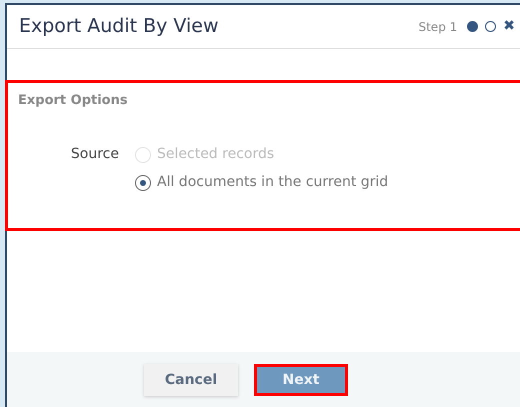 Image resolution: width=520 pixels, height=407 pixels. I want to click on cancel-button: Cancel, so click(191, 380).